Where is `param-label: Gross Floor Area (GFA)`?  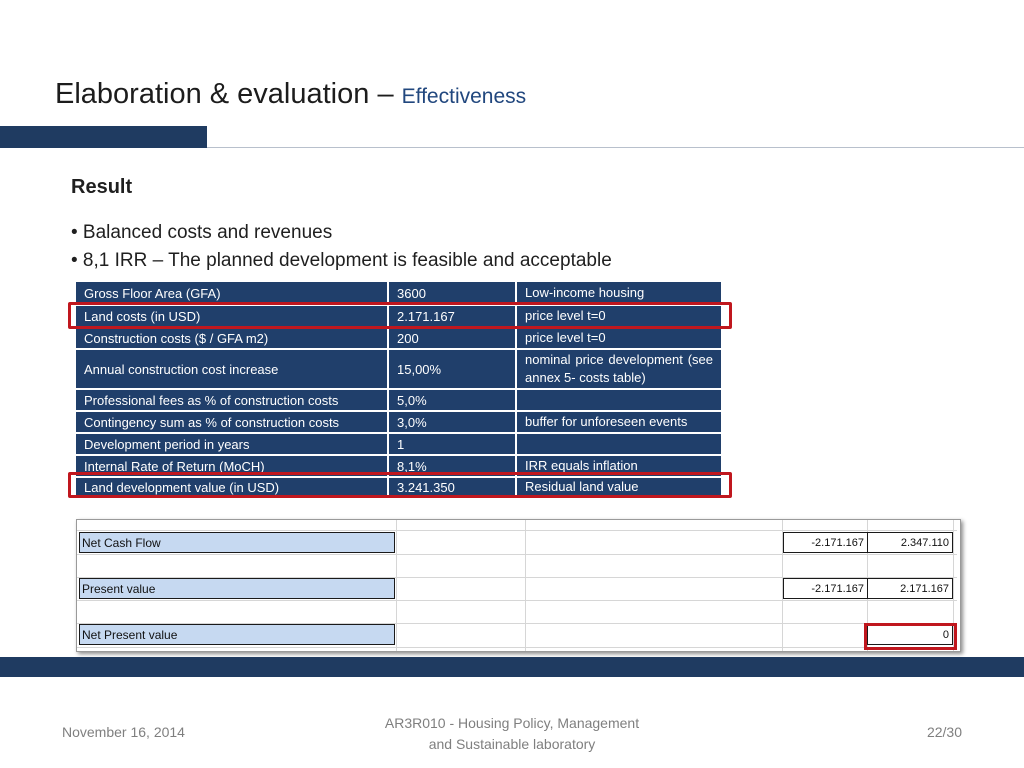
param-label: Gross Floor Area (GFA) is located at coordinates (231, 293).